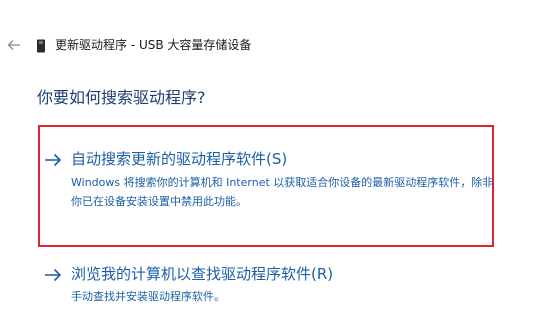 The height and width of the screenshot is (315, 536). What do you see at coordinates (268, 45) in the screenshot?
I see `title-bar: 更新驱动程序 - USB 大容量存储设备` at bounding box center [268, 45].